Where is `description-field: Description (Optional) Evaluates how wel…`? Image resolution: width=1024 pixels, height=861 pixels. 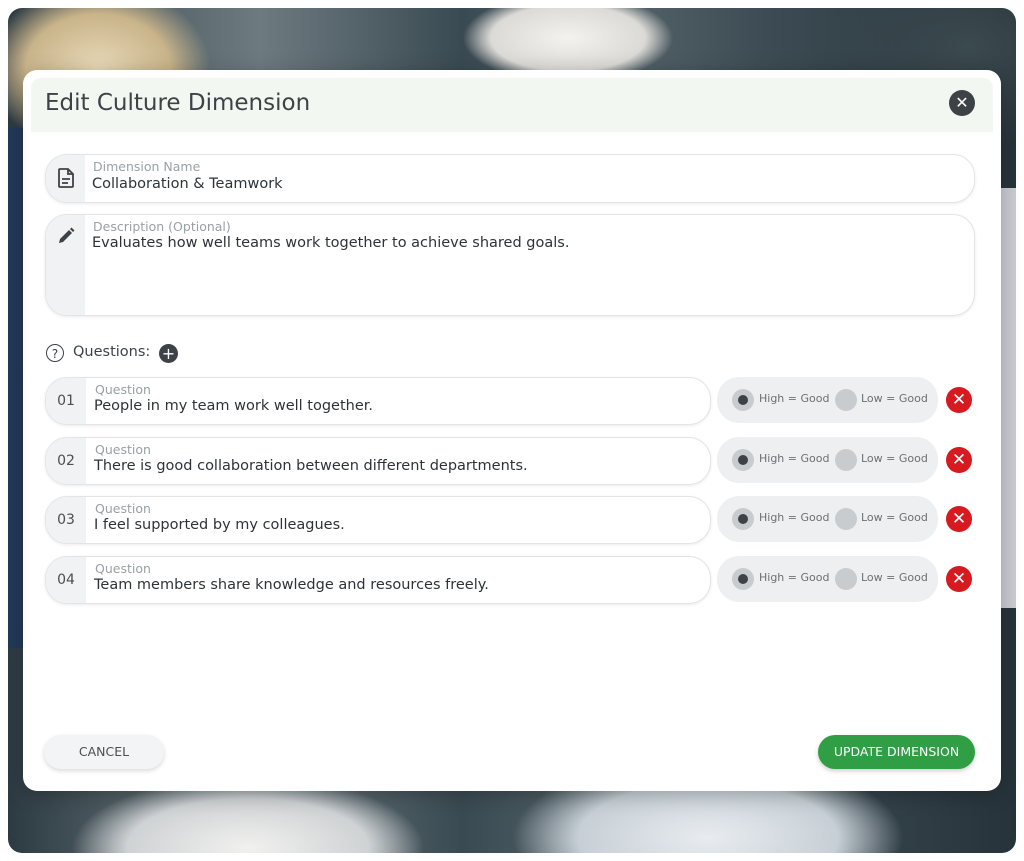
description-field: Description (Optional) Evaluates how wel… is located at coordinates (510, 265).